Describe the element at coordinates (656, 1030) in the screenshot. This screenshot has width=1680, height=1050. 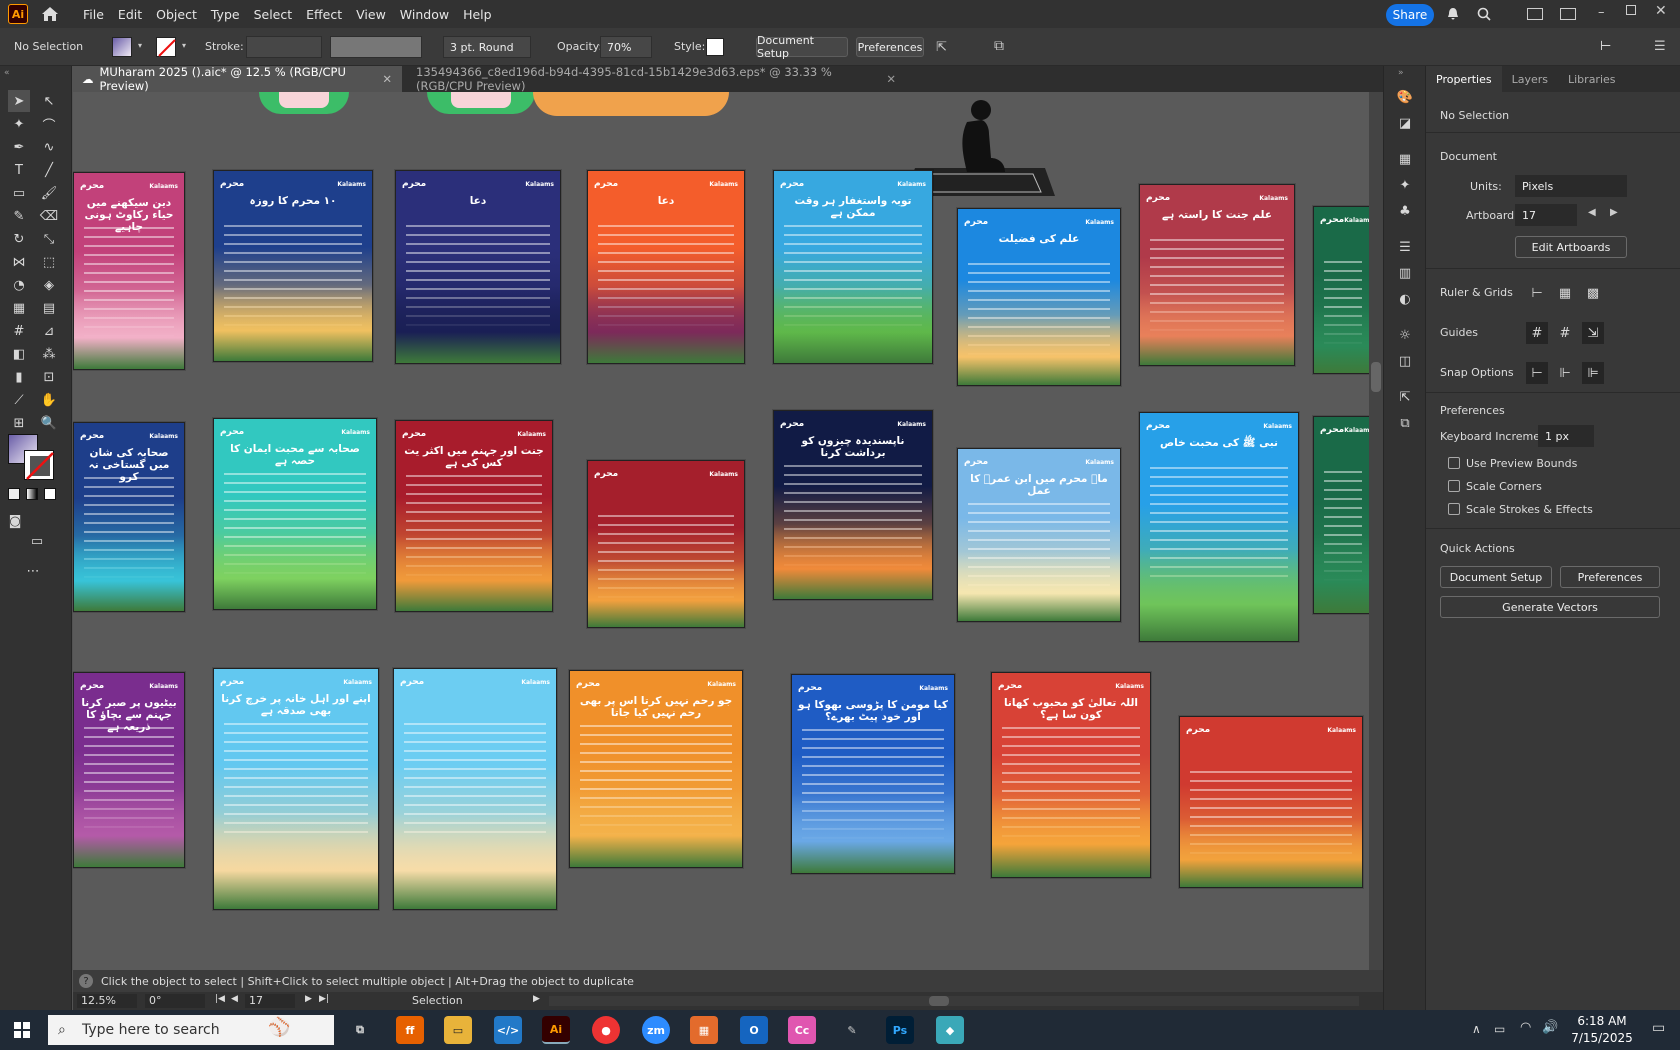
I see `zoom-app-icon: zm` at that location.